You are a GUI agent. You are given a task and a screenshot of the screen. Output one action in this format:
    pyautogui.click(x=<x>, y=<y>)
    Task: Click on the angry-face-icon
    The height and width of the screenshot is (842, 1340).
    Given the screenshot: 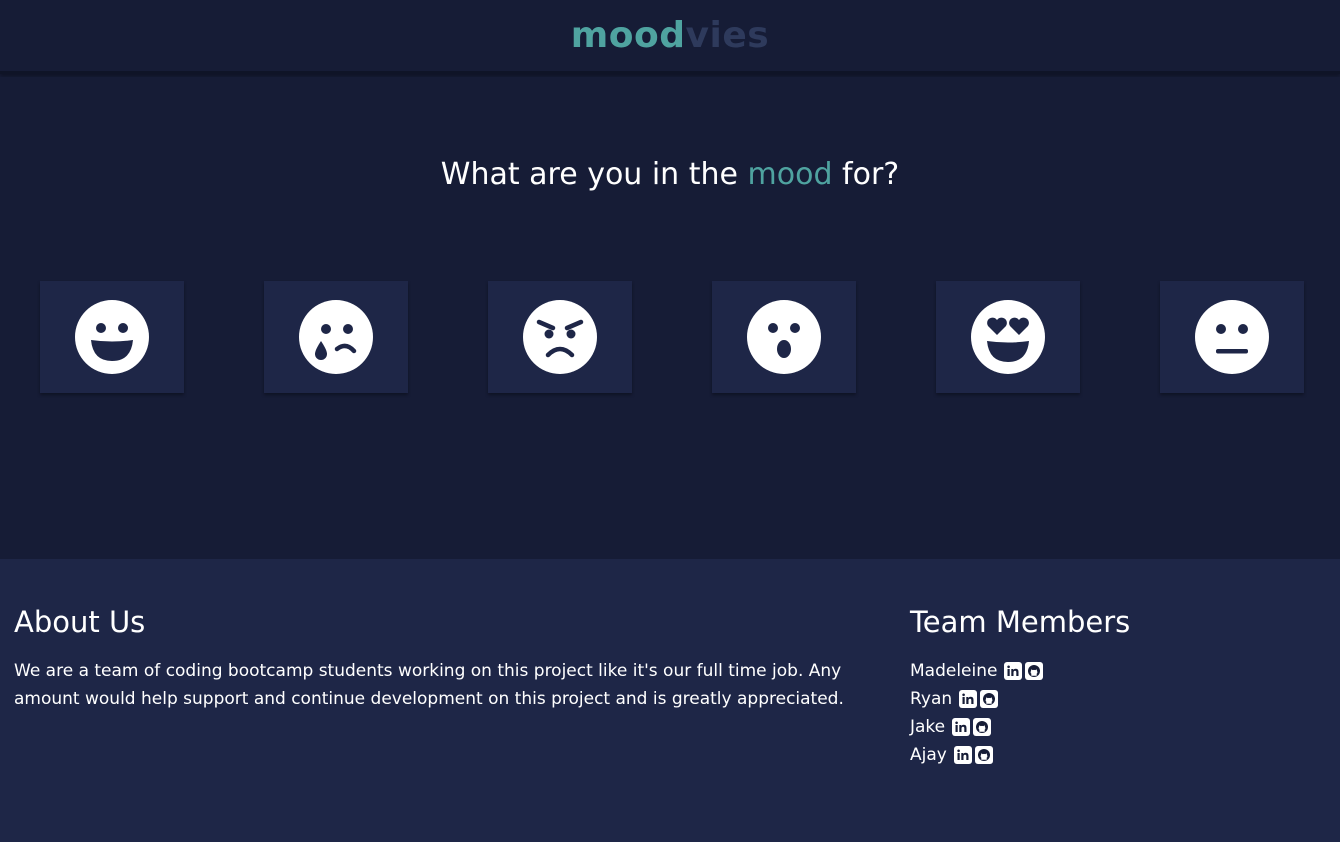 What is the action you would take?
    pyautogui.click(x=560, y=337)
    